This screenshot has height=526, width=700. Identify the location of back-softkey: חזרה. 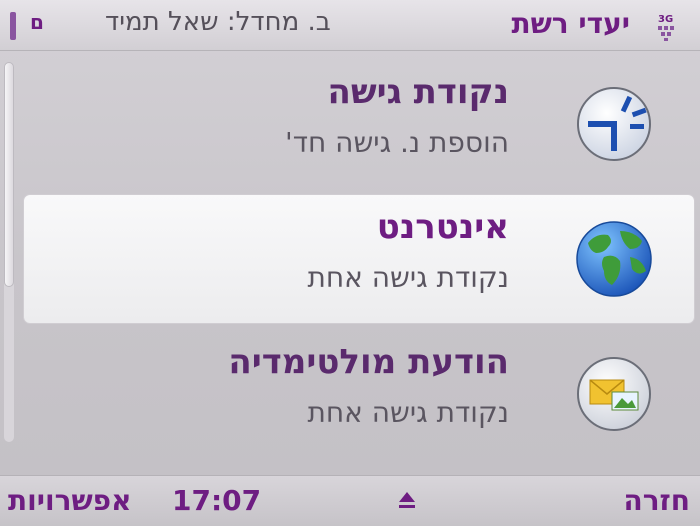
(656, 500).